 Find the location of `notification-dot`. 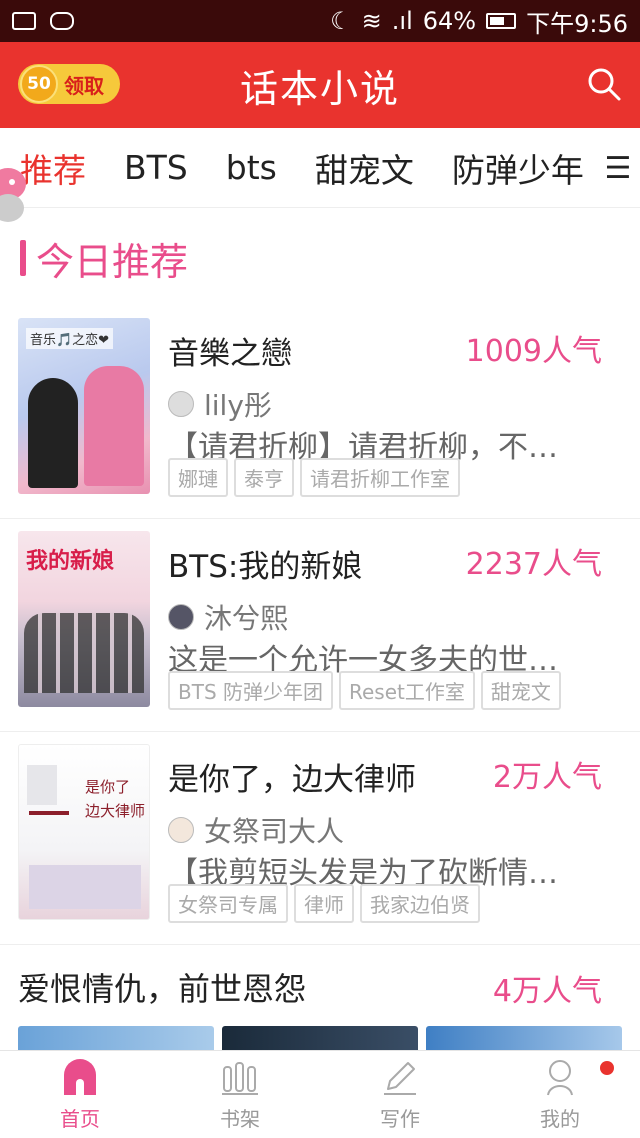

notification-dot is located at coordinates (607, 1068).